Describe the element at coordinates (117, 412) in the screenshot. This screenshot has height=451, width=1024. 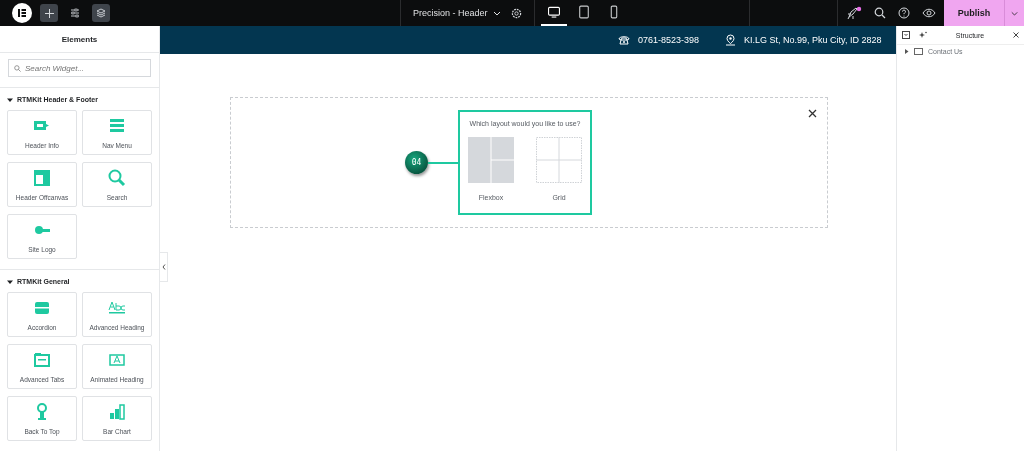
I see `chart-widget-icon` at that location.